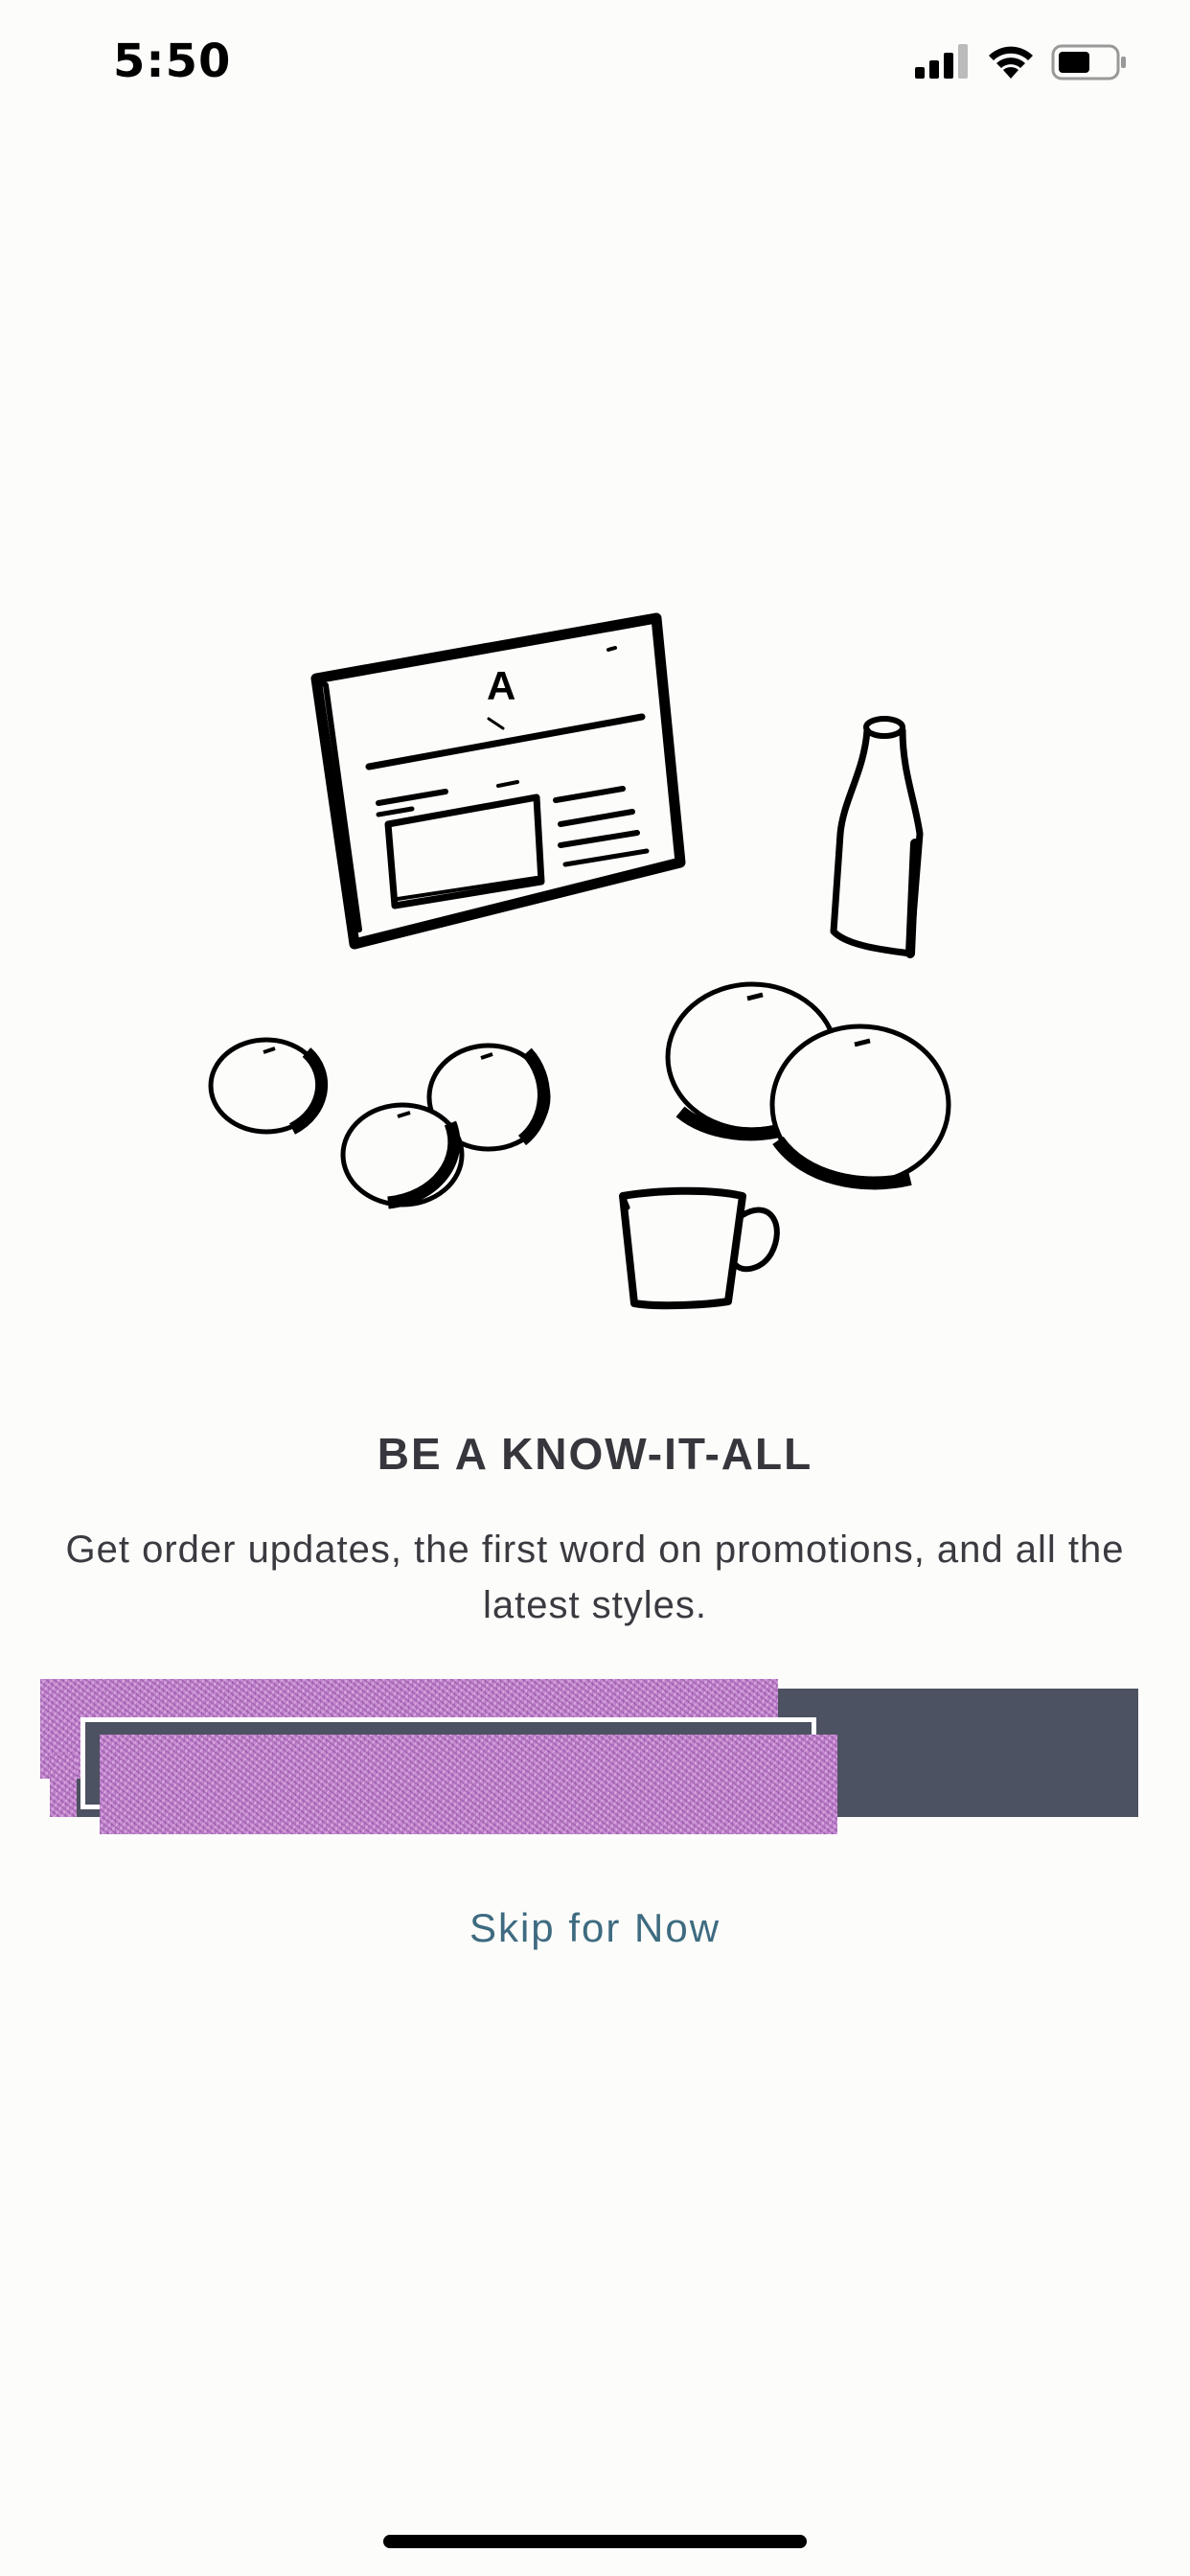 The width and height of the screenshot is (1190, 2576). I want to click on wifi-icon, so click(1011, 63).